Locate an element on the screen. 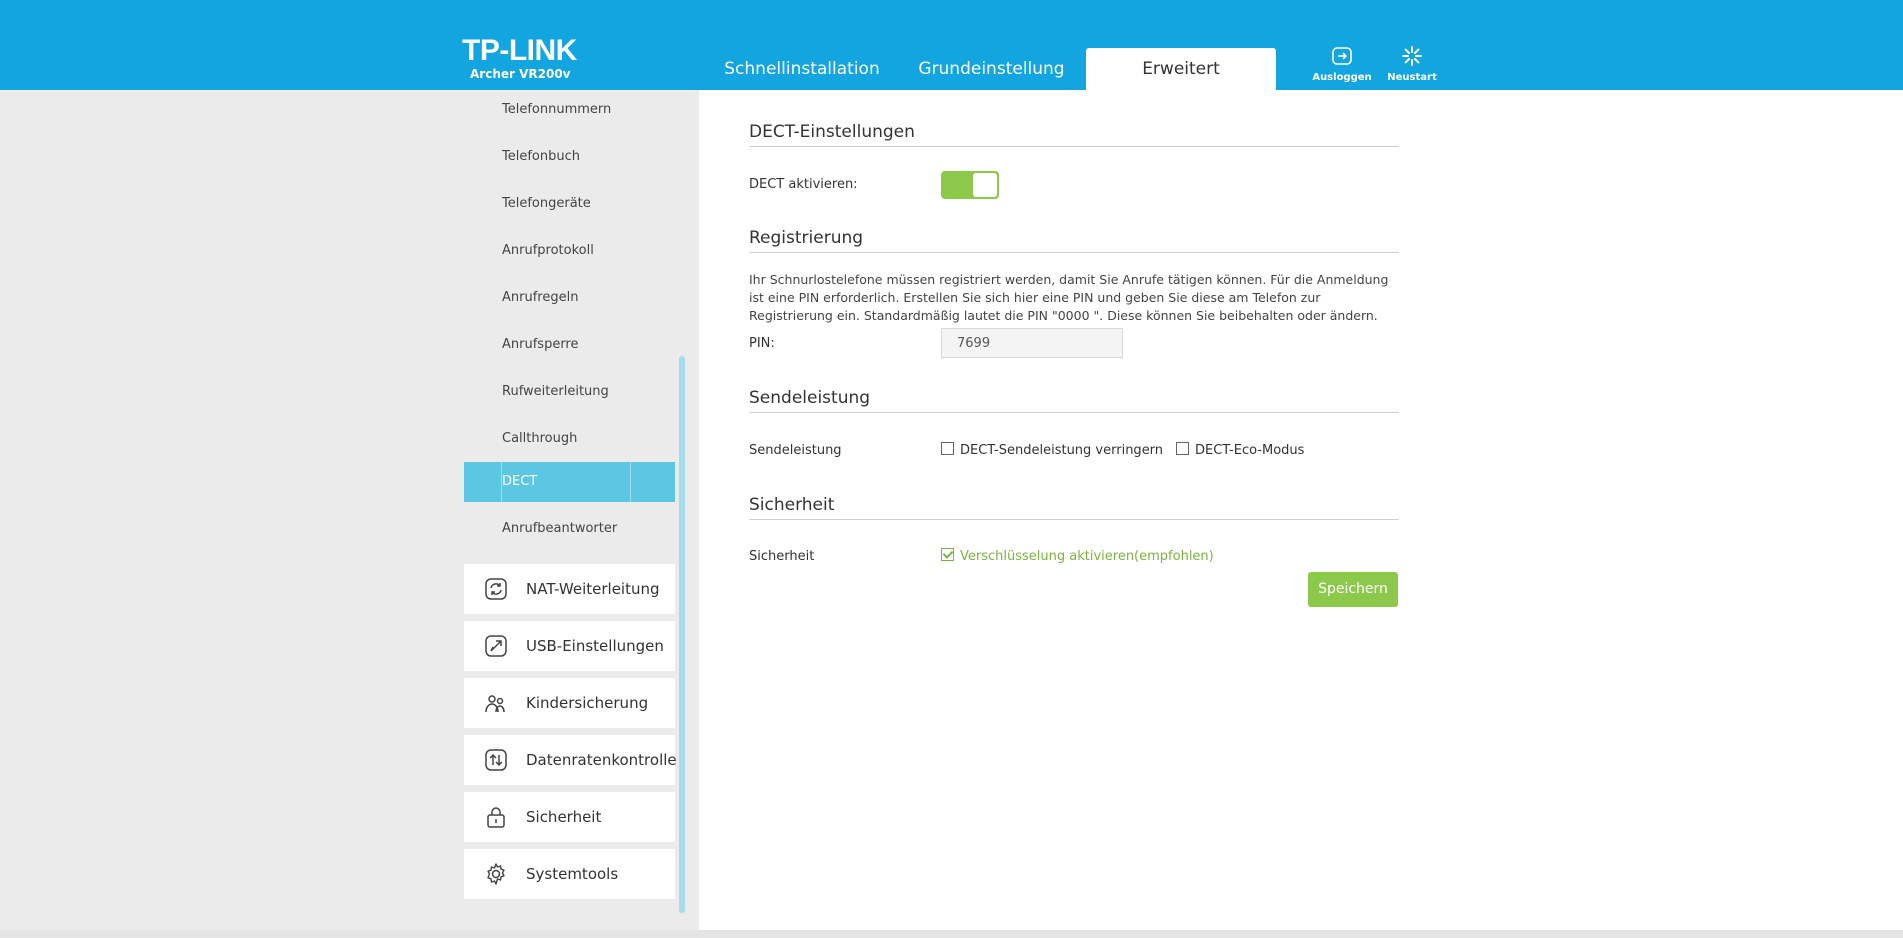 Image resolution: width=1903 pixels, height=938 pixels. sidebar-item-label: Anrufprotokoll is located at coordinates (548, 250).